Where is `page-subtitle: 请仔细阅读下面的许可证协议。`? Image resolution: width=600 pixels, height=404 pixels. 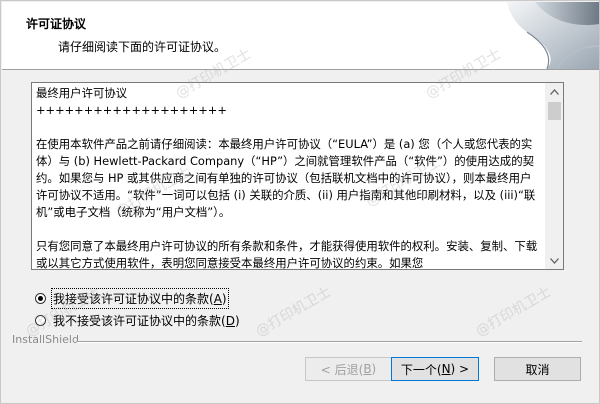 page-subtitle: 请仔细阅读下面的许可证协议。 is located at coordinates (142, 47).